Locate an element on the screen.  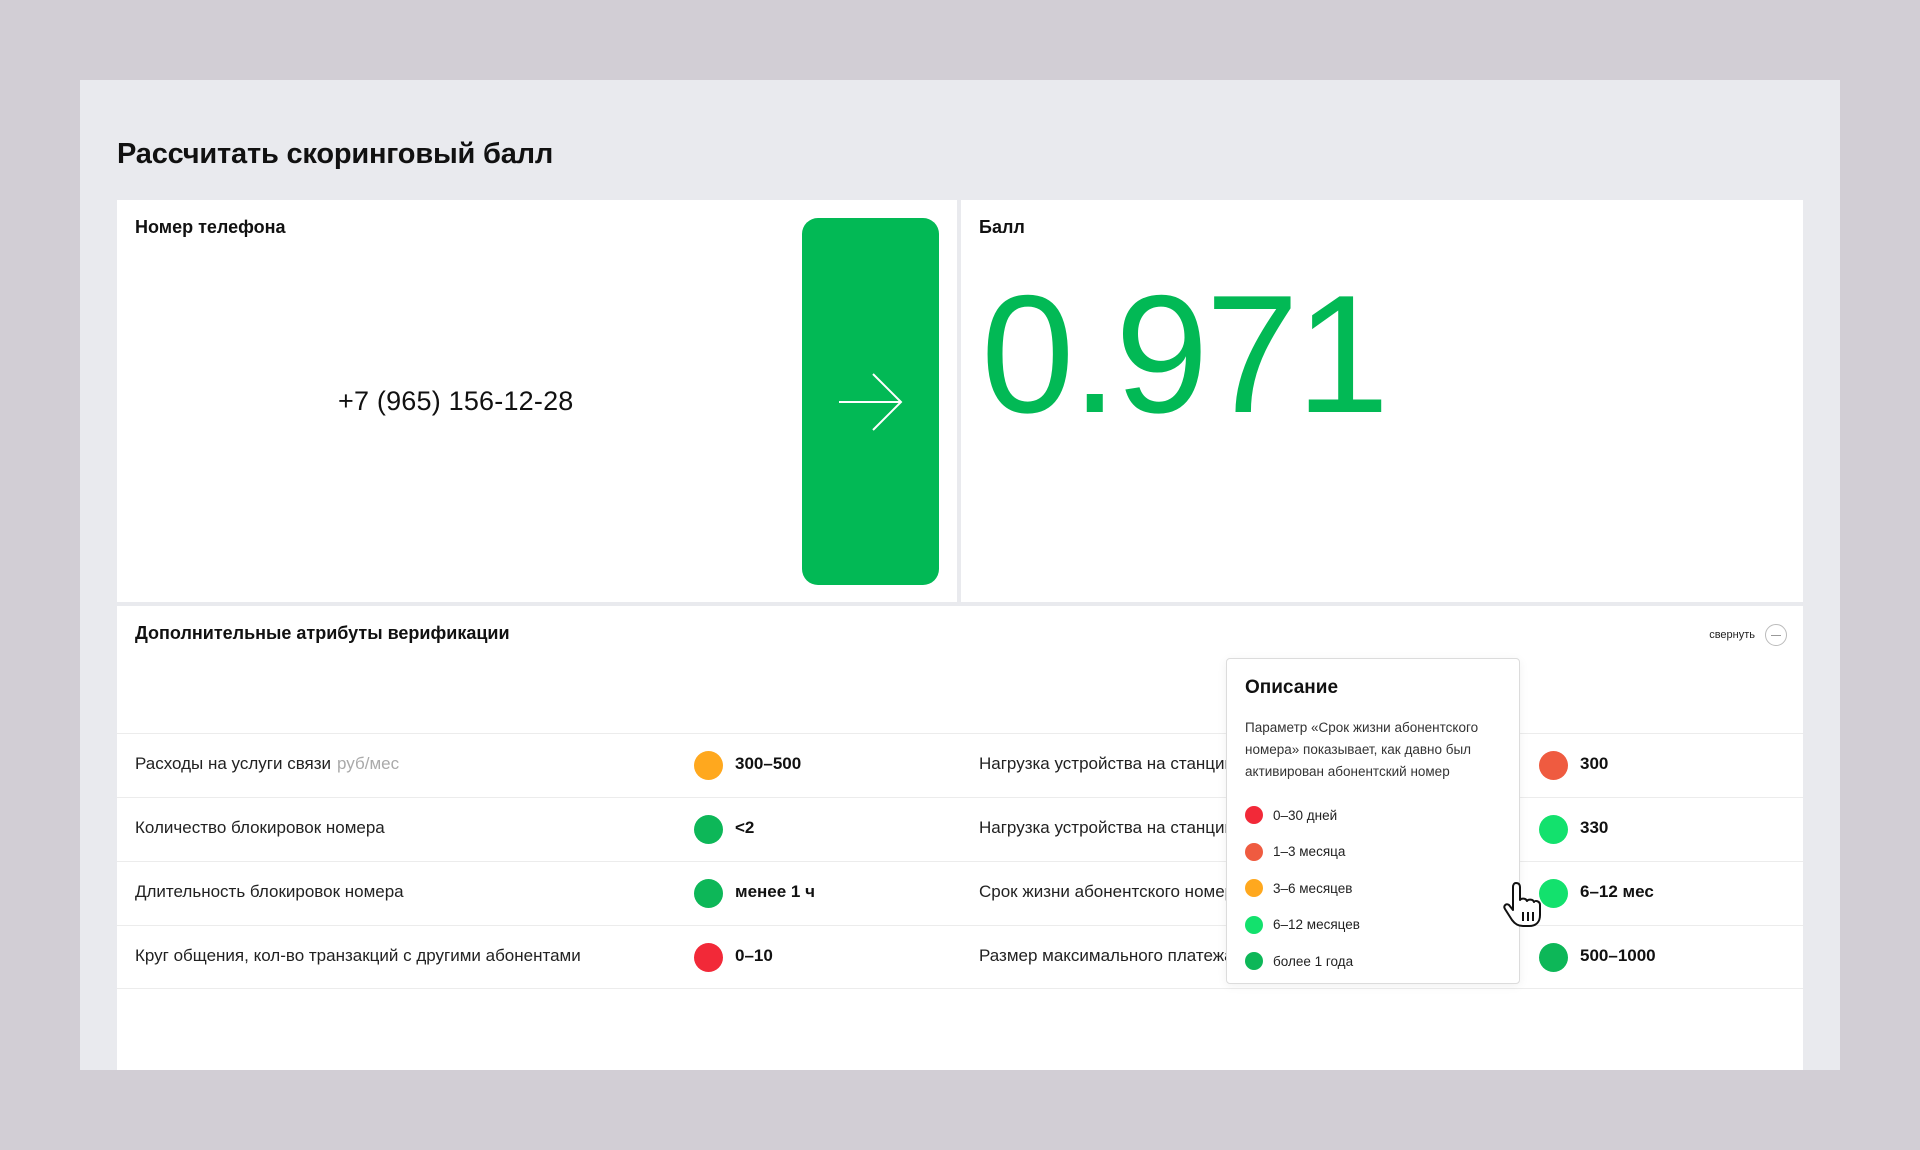
attribute-label: Количество блокировок номера is located at coordinates (260, 827).